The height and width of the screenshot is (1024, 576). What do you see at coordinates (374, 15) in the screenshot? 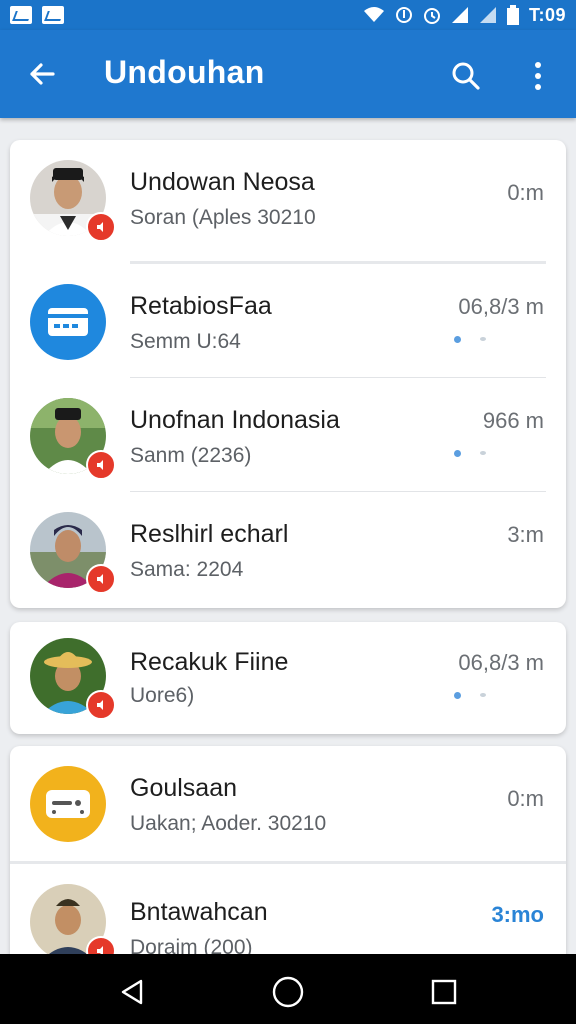
I see `wifi-icon` at bounding box center [374, 15].